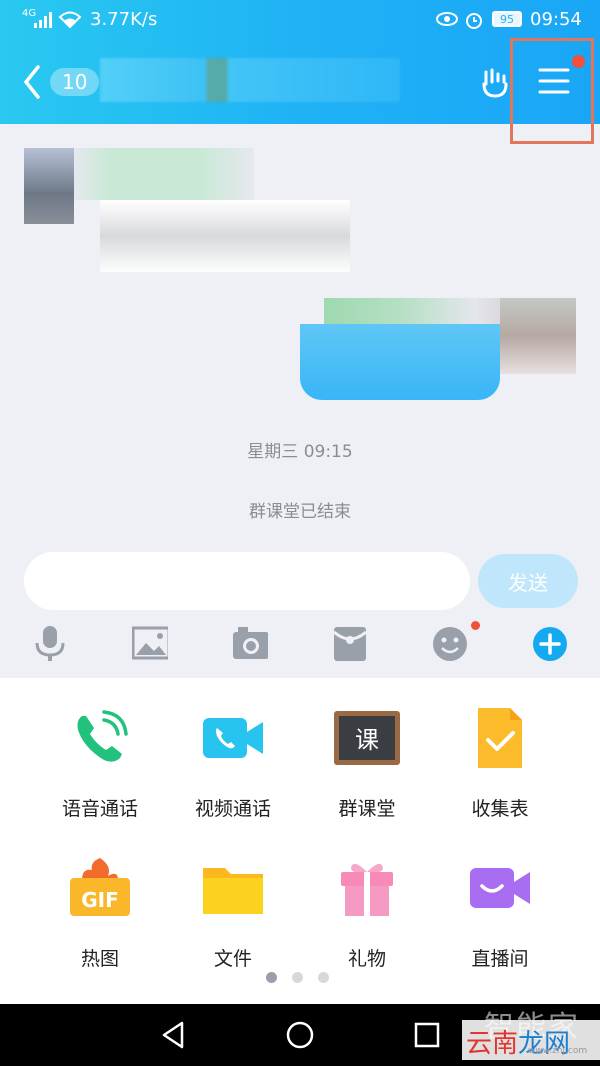  Describe the element at coordinates (351, 644) in the screenshot. I see `red-packet-icon` at that location.